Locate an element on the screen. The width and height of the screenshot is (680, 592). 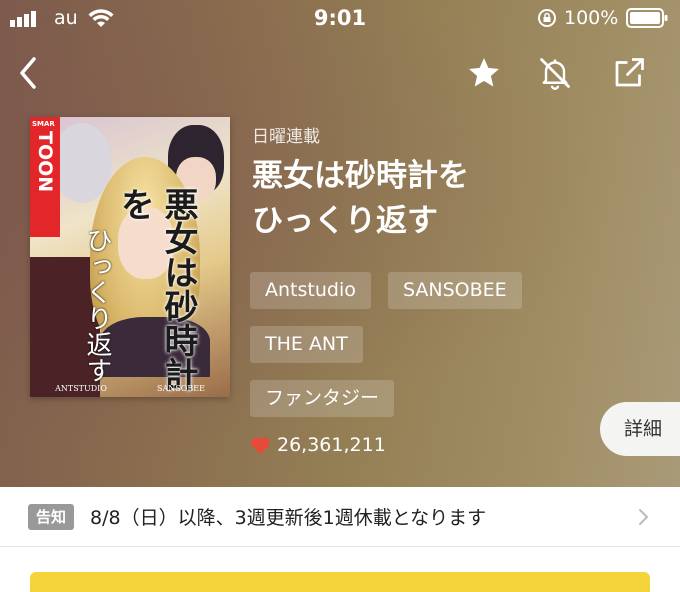
read-button-bar is located at coordinates (340, 582).